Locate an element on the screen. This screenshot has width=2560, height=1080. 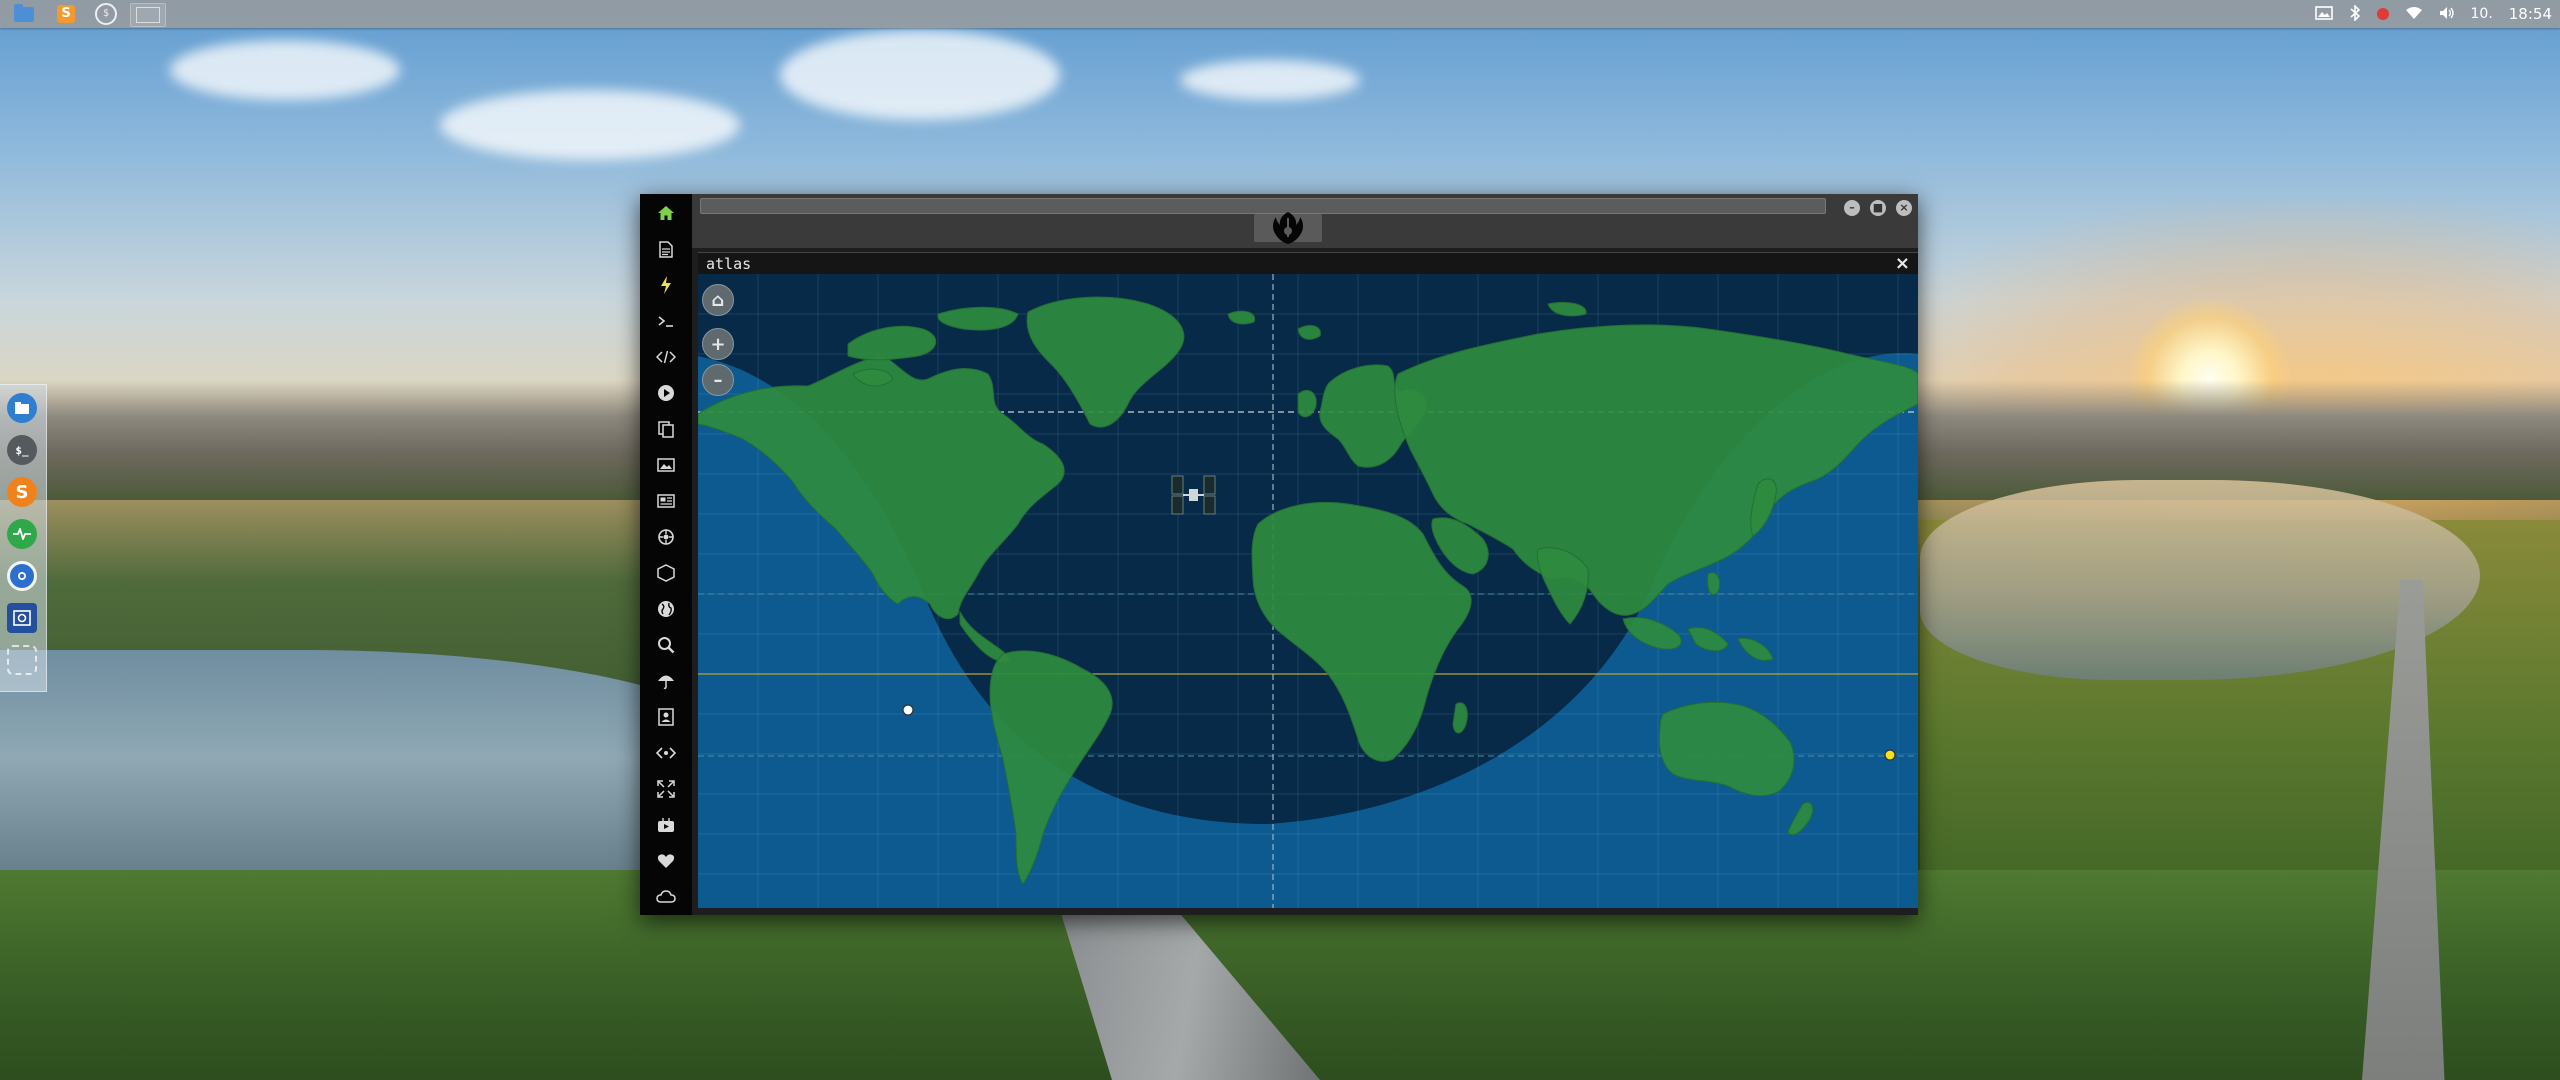
umbrella-icon is located at coordinates (666, 681).